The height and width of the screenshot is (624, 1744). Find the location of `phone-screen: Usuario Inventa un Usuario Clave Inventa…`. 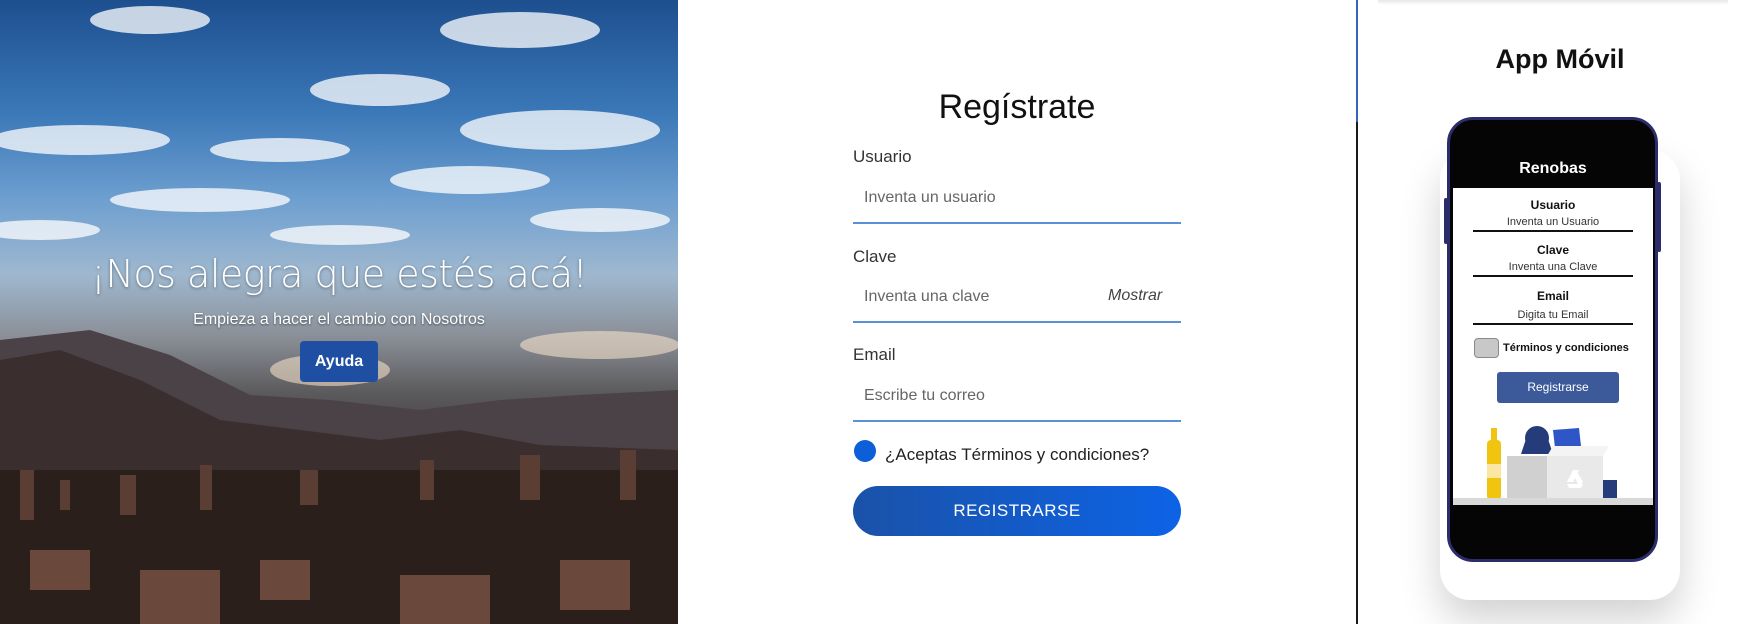

phone-screen: Usuario Inventa un Usuario Clave Inventa… is located at coordinates (1553, 346).